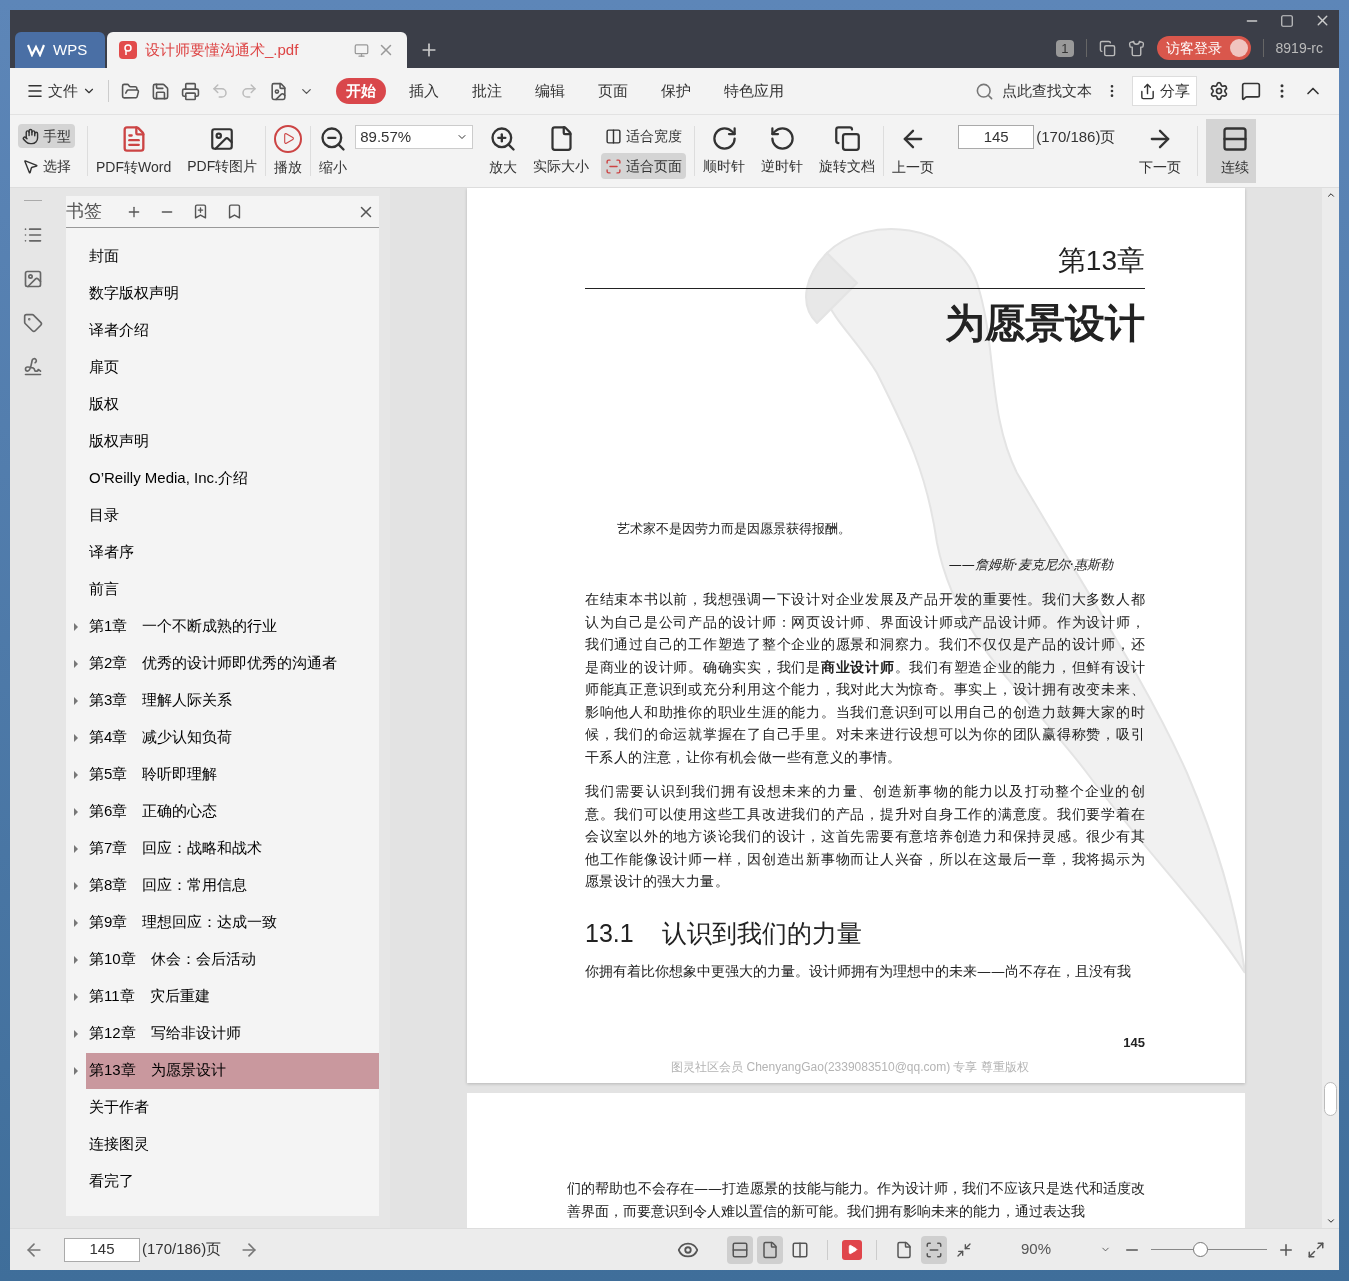  I want to click on bookmark-item: 目录, so click(232, 515).